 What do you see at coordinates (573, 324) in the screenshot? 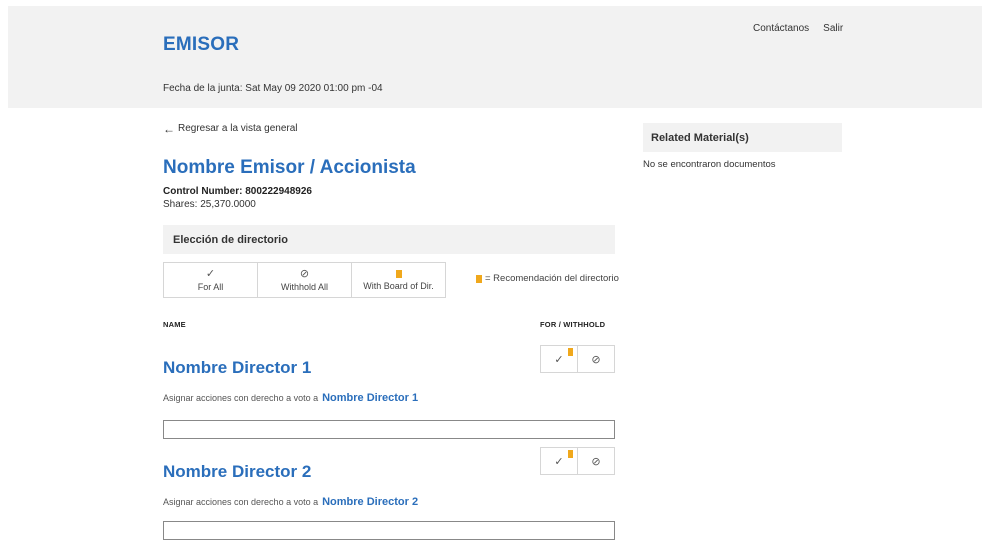
I see `column-header-vote: FOR / WITHHOLD` at bounding box center [573, 324].